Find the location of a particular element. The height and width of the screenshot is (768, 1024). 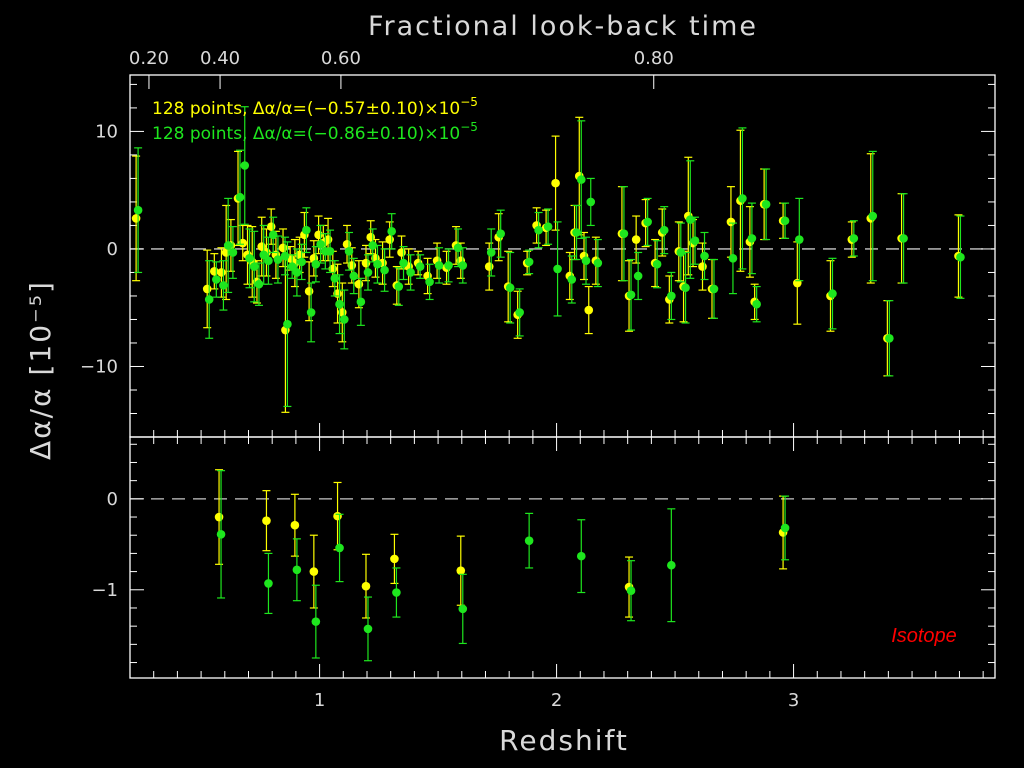

bottom-y-tick-label: 0 is located at coordinates (112, 499).